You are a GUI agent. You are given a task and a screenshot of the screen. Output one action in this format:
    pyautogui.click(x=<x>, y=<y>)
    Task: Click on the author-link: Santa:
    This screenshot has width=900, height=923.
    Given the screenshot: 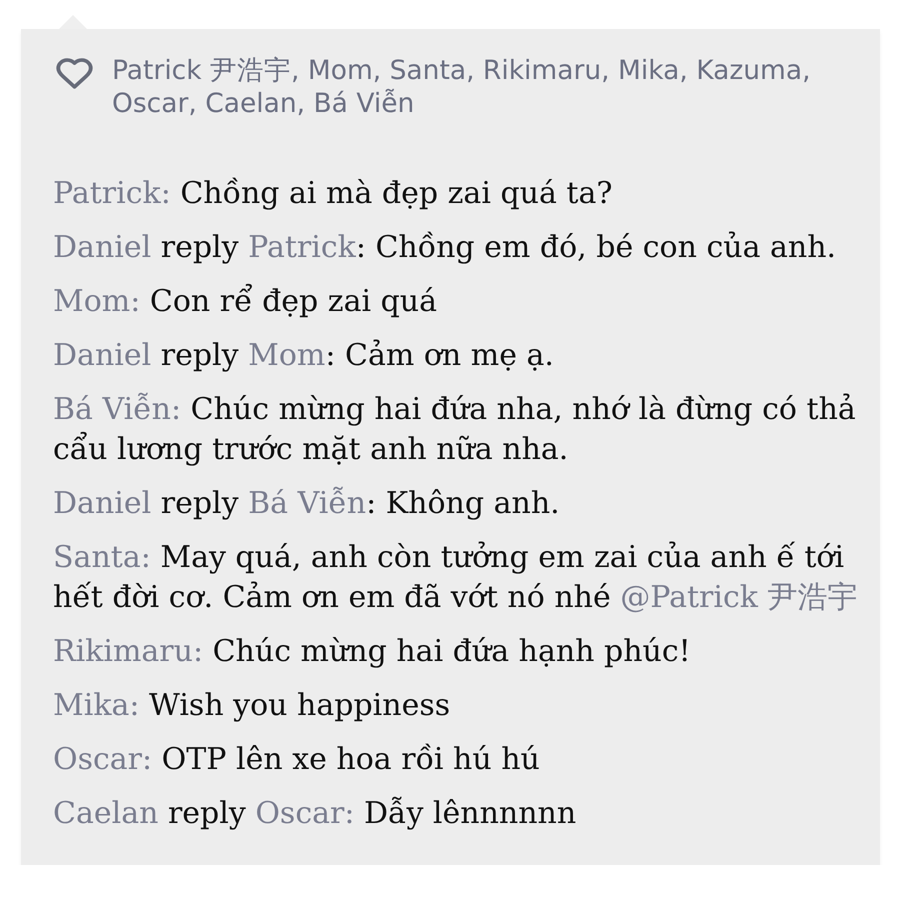 What is the action you would take?
    pyautogui.click(x=102, y=557)
    